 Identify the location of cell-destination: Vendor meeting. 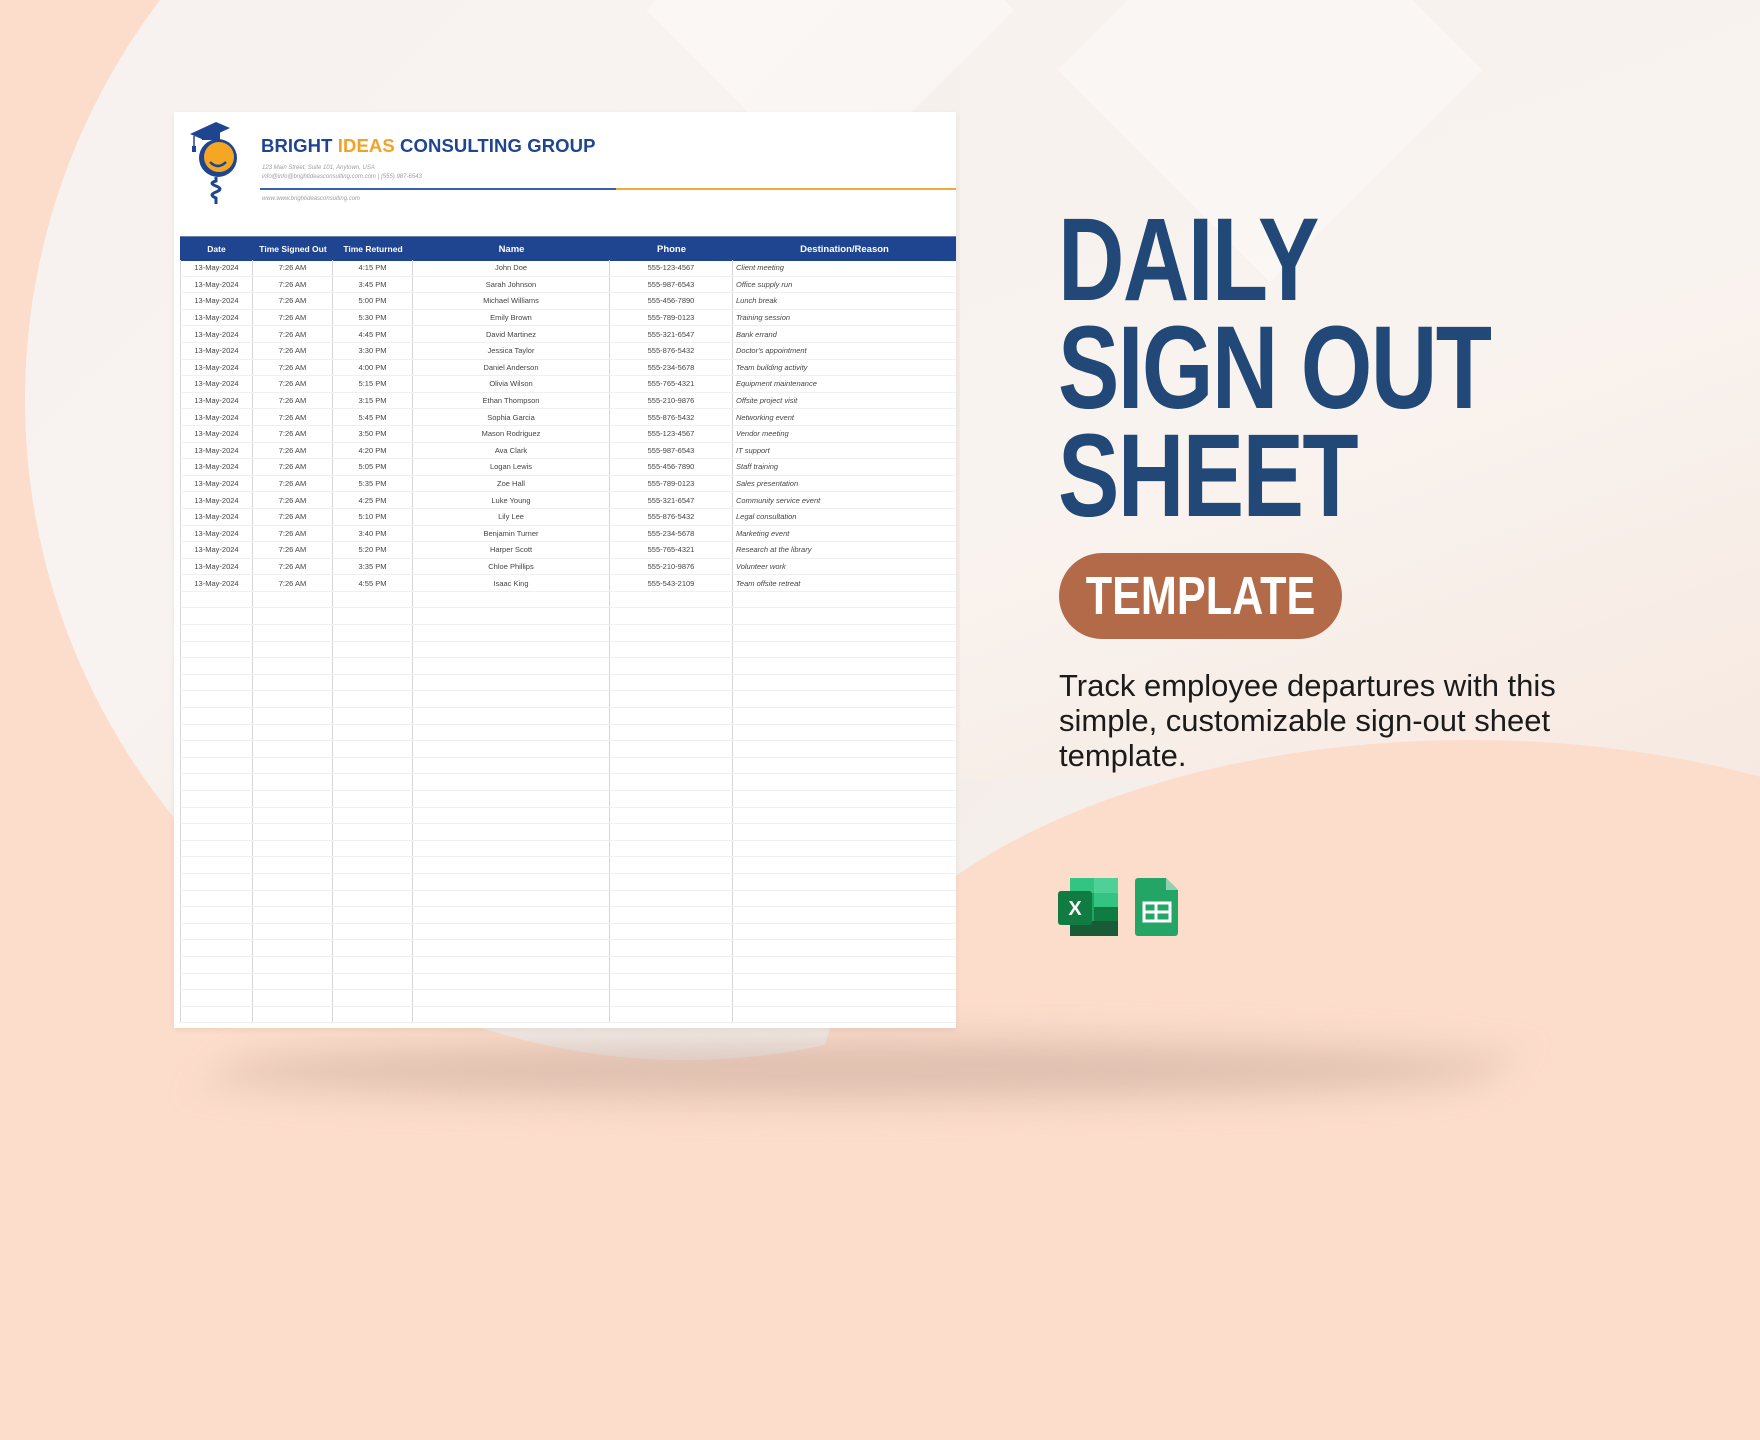
(762, 434).